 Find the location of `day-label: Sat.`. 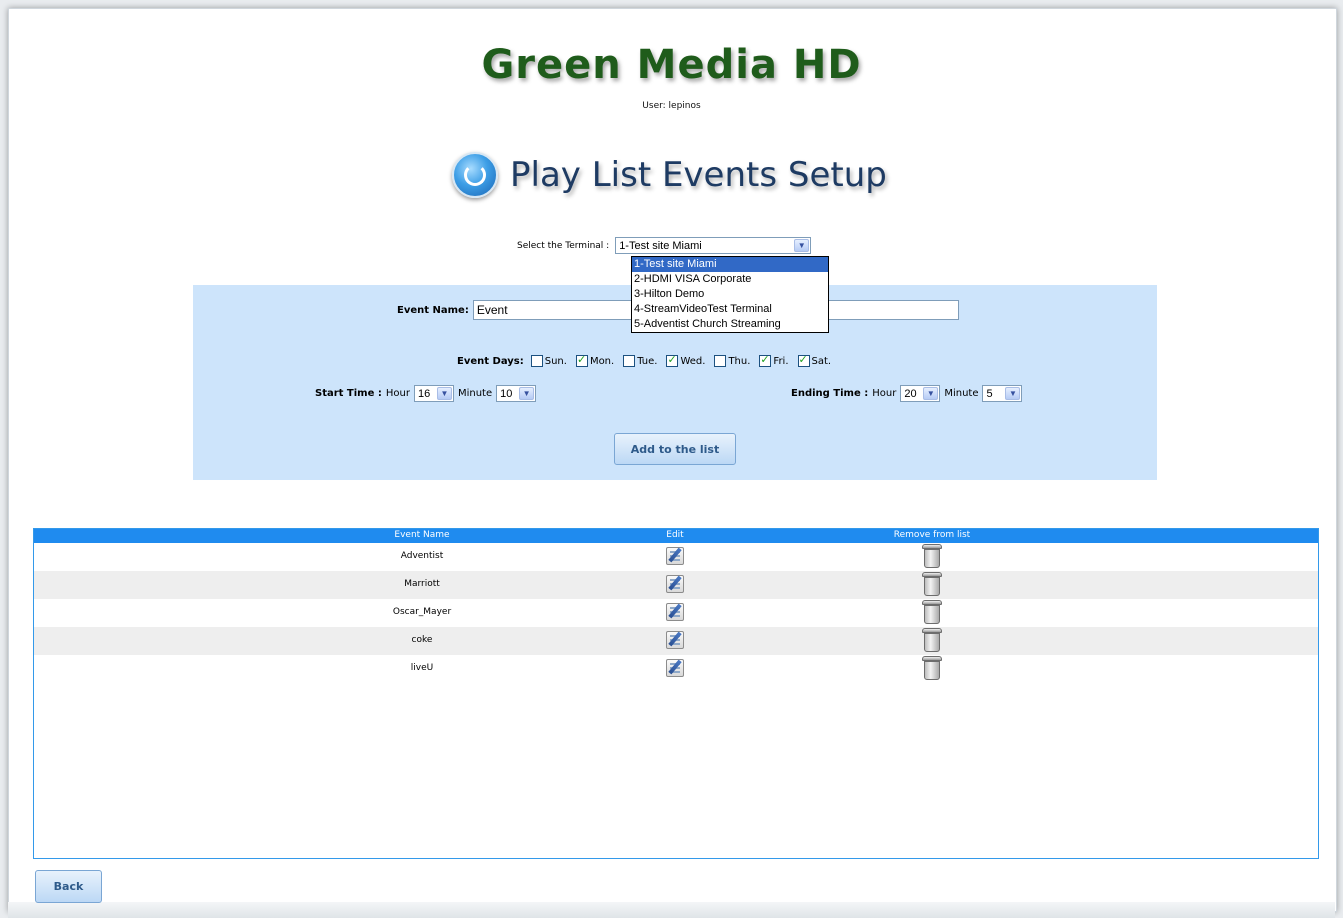

day-label: Sat. is located at coordinates (821, 361).